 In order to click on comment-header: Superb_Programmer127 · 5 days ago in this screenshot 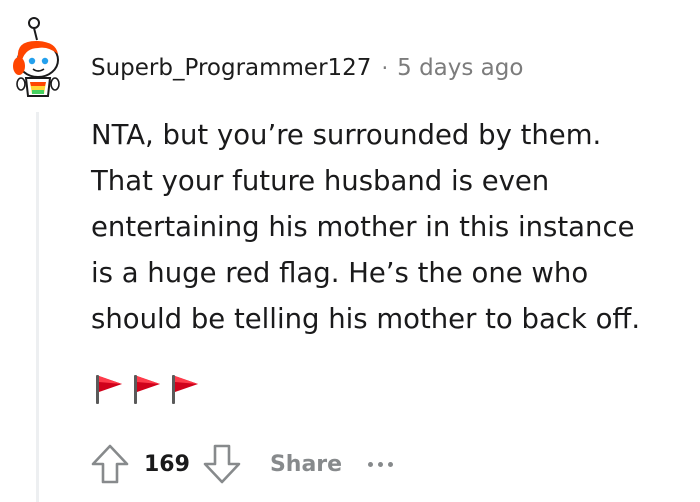, I will do `click(307, 68)`.